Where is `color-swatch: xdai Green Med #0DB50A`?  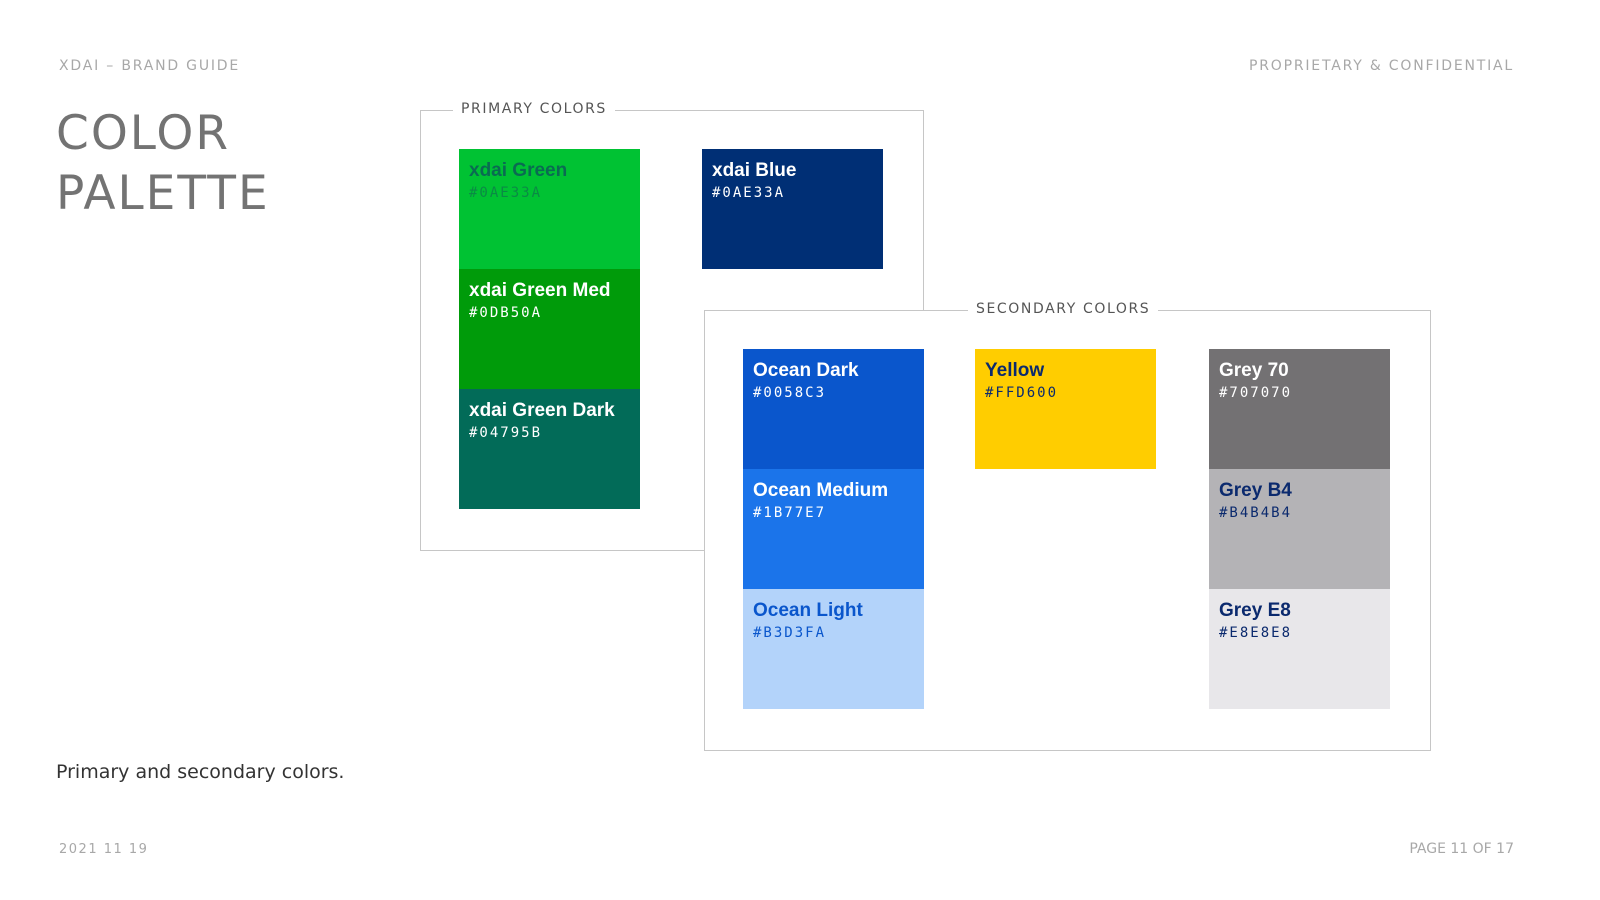 color-swatch: xdai Green Med #0DB50A is located at coordinates (549, 329).